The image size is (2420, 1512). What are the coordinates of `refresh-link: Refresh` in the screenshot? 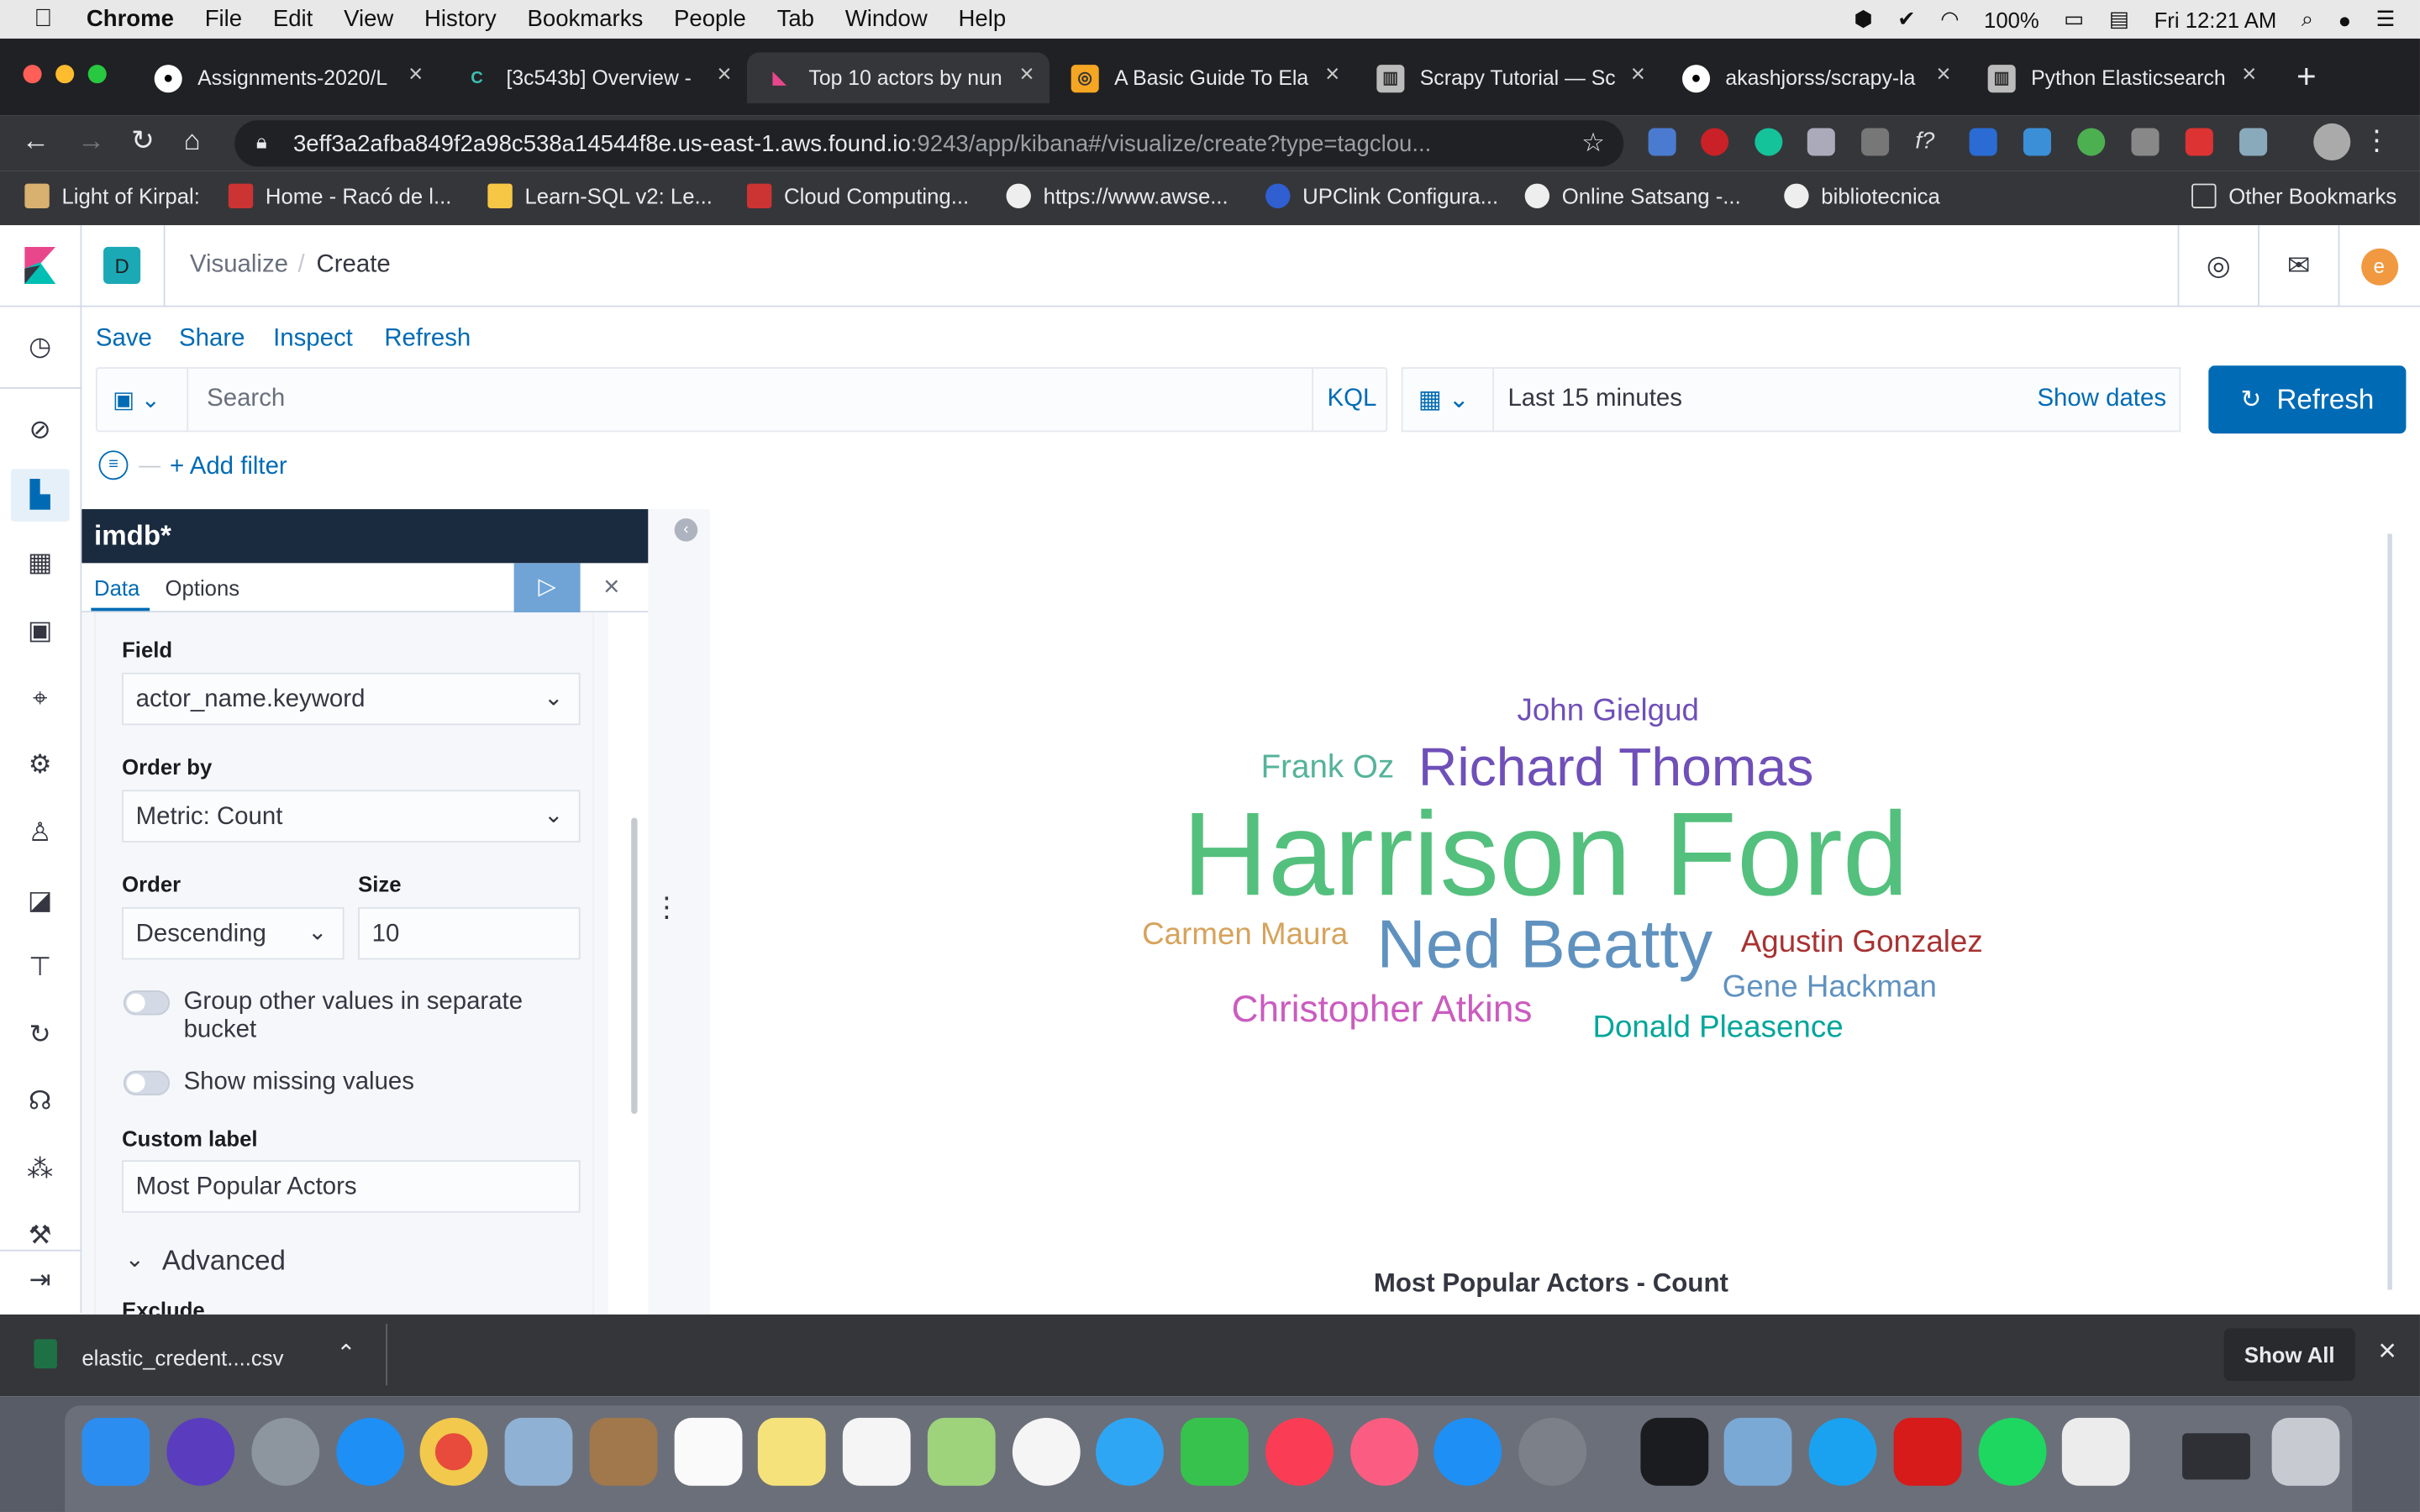 It's located at (428, 340).